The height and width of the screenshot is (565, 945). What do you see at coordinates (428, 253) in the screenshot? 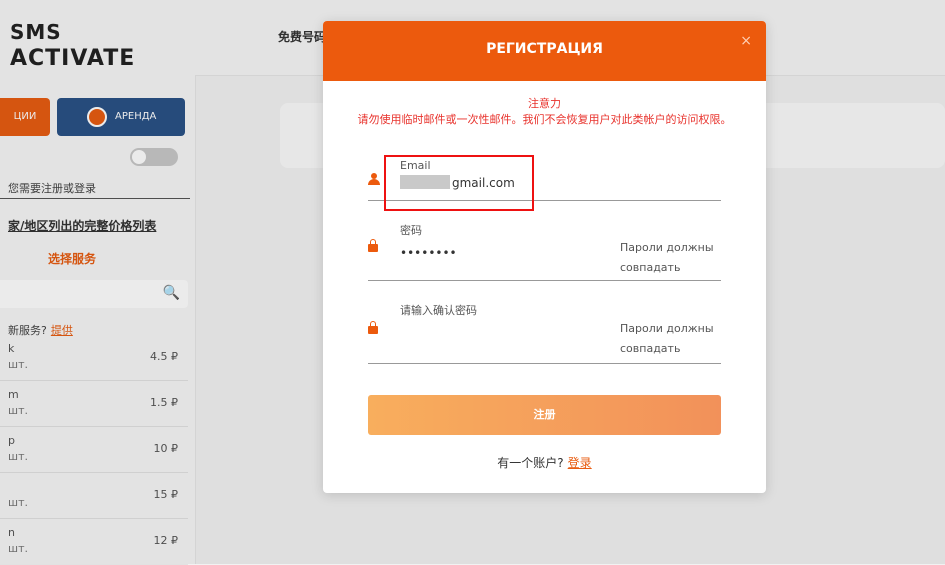
I see `password-value: ••••••••` at bounding box center [428, 253].